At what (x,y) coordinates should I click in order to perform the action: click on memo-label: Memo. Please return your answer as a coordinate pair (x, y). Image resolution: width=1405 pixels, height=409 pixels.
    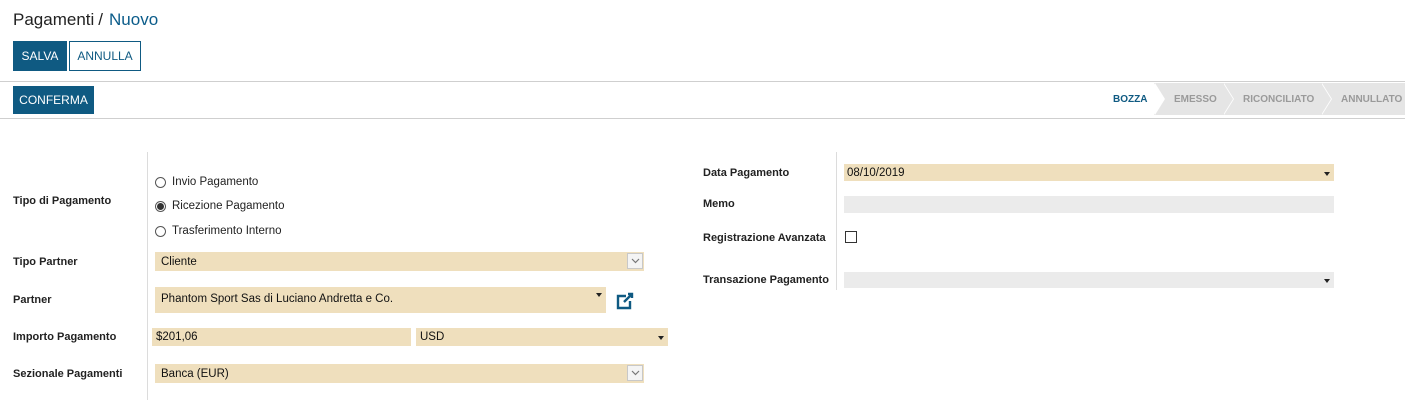
    Looking at the image, I should click on (719, 204).